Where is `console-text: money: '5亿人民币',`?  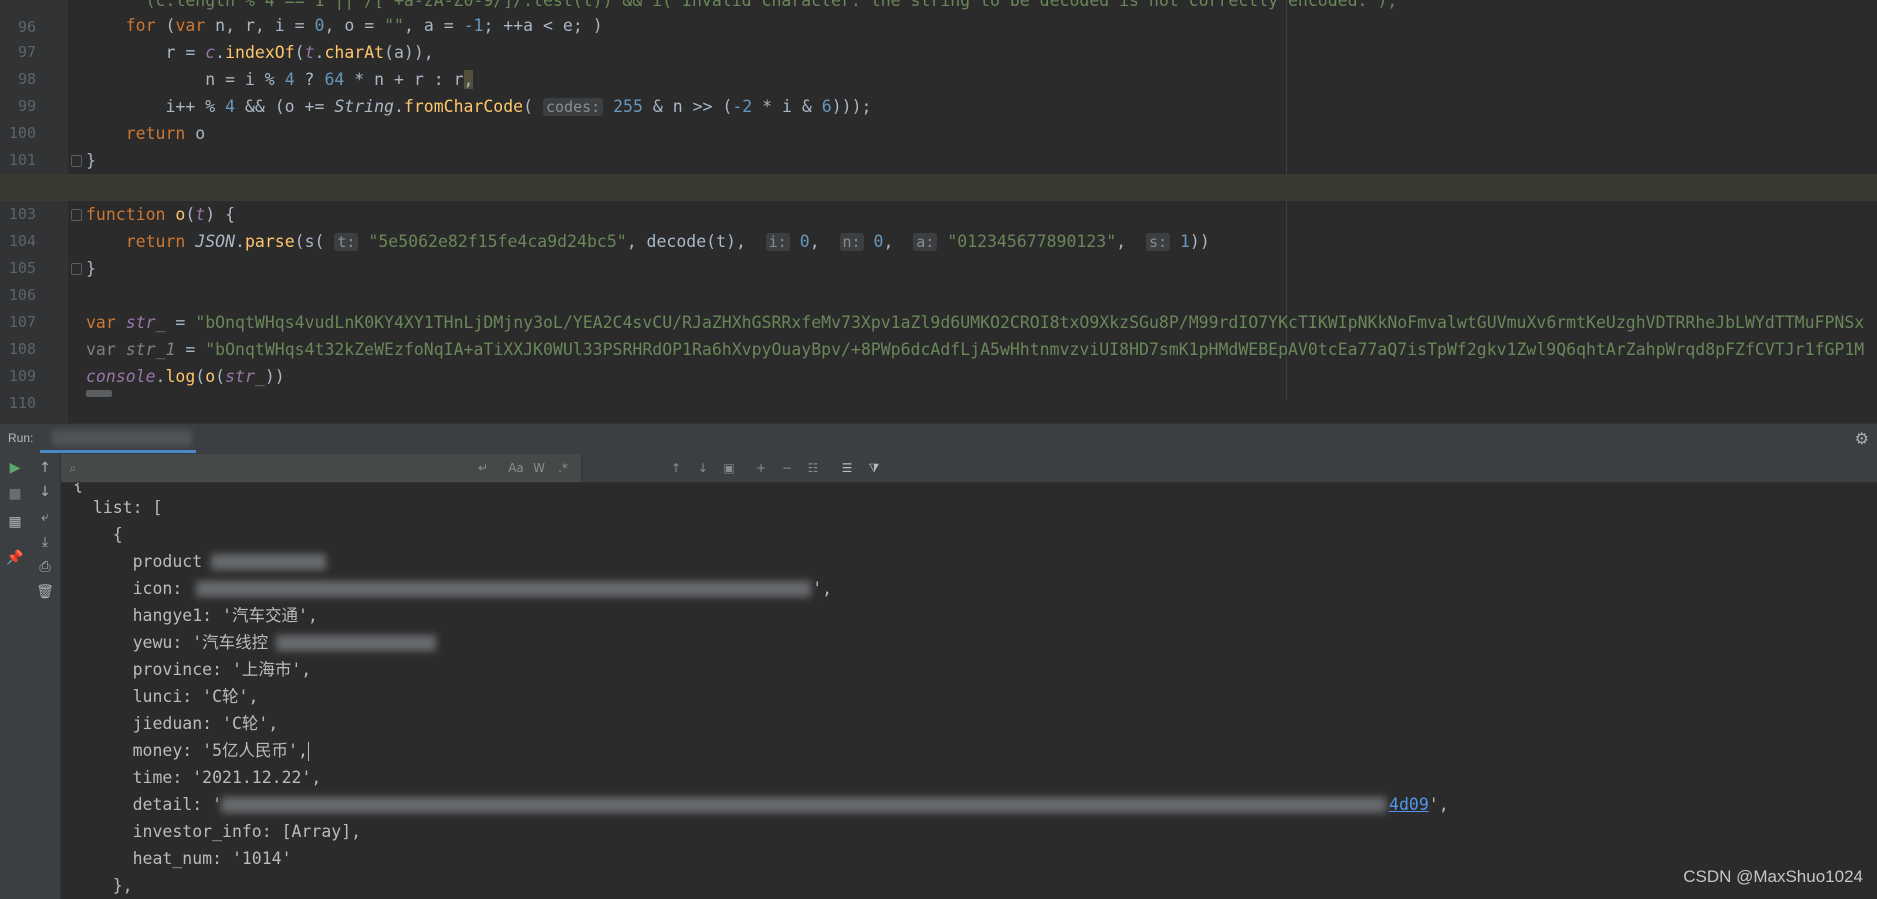
console-text: money: '5亿人民币', is located at coordinates (190, 750).